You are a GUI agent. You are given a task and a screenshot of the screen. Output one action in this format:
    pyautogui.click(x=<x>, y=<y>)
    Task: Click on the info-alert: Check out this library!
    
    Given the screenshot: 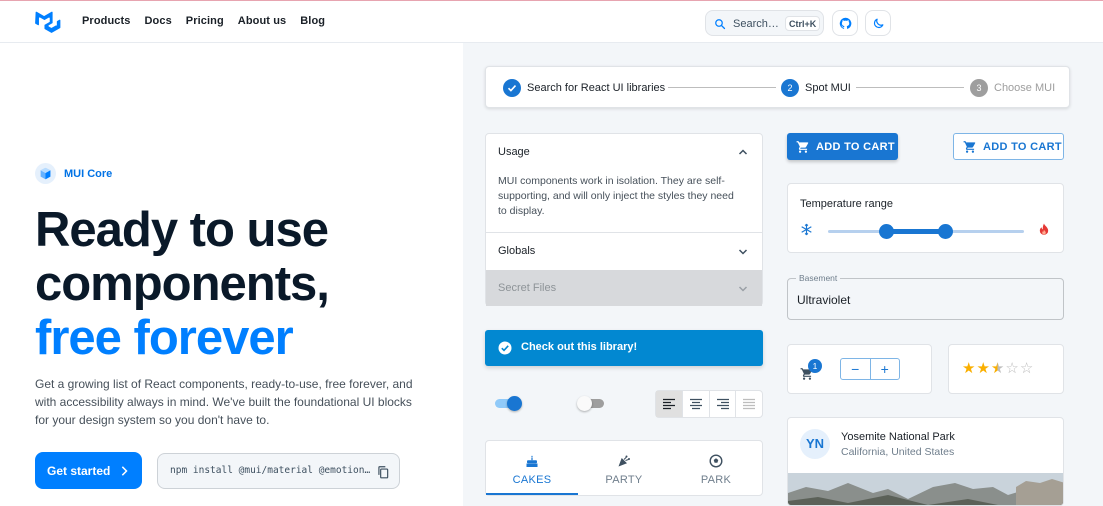 What is the action you would take?
    pyautogui.click(x=624, y=348)
    